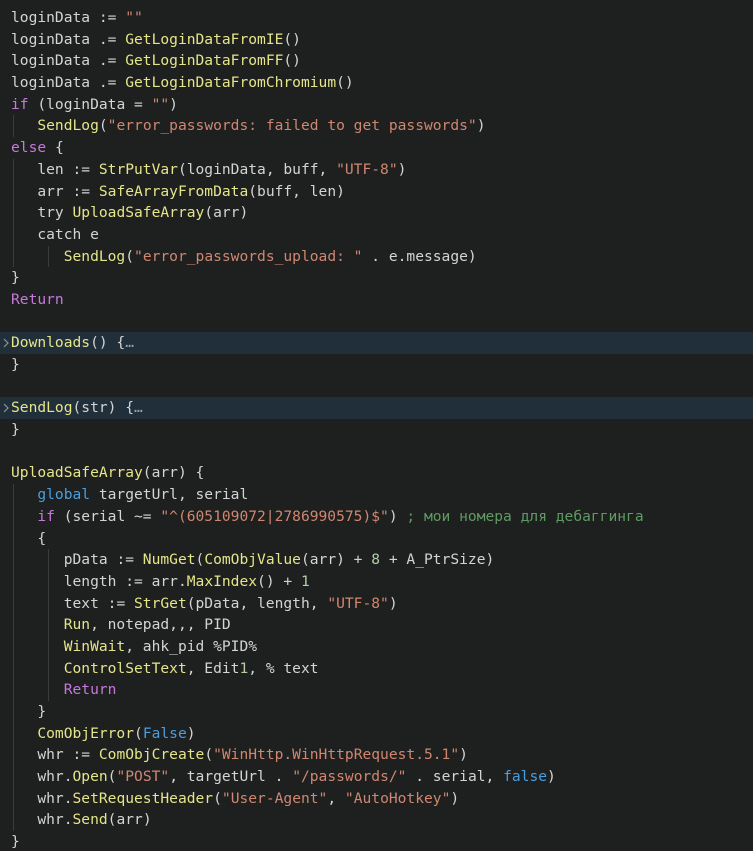 This screenshot has width=753, height=851. I want to click on code-token-identifier: catch e, so click(55, 234).